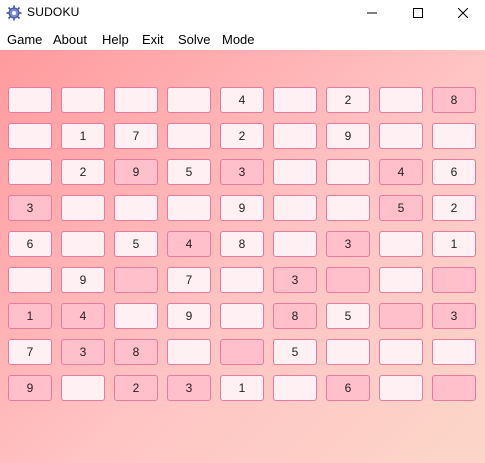 The height and width of the screenshot is (463, 485). What do you see at coordinates (401, 388) in the screenshot?
I see `sudoku-cell-r9-c8` at bounding box center [401, 388].